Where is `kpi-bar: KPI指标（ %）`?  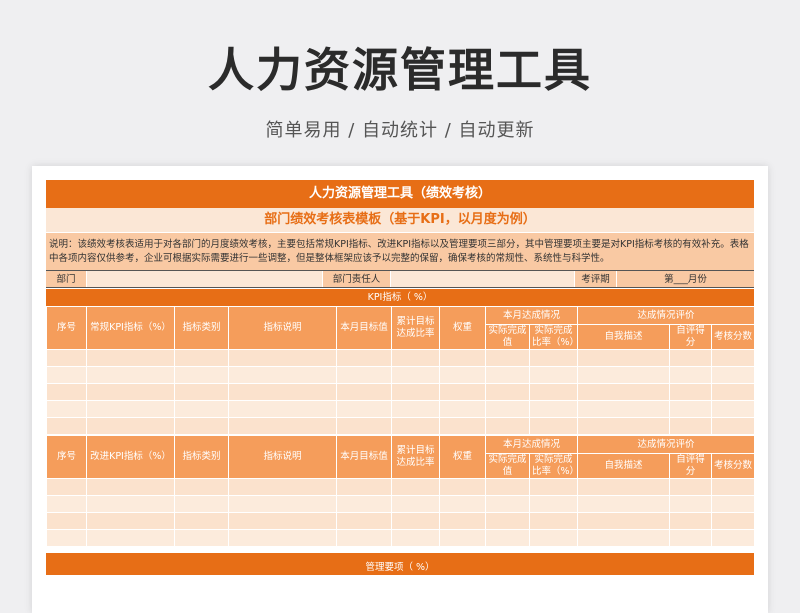
kpi-bar: KPI指标（ %） is located at coordinates (400, 297).